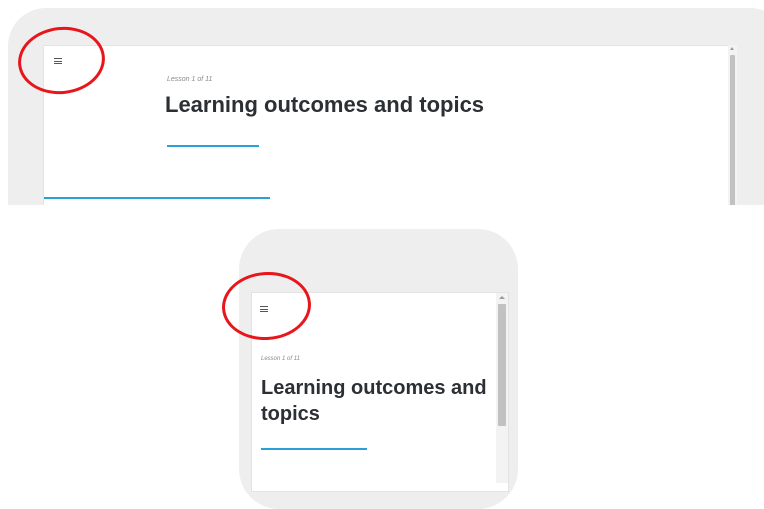 The image size is (764, 509). I want to click on phone-scrollbar, so click(502, 388).